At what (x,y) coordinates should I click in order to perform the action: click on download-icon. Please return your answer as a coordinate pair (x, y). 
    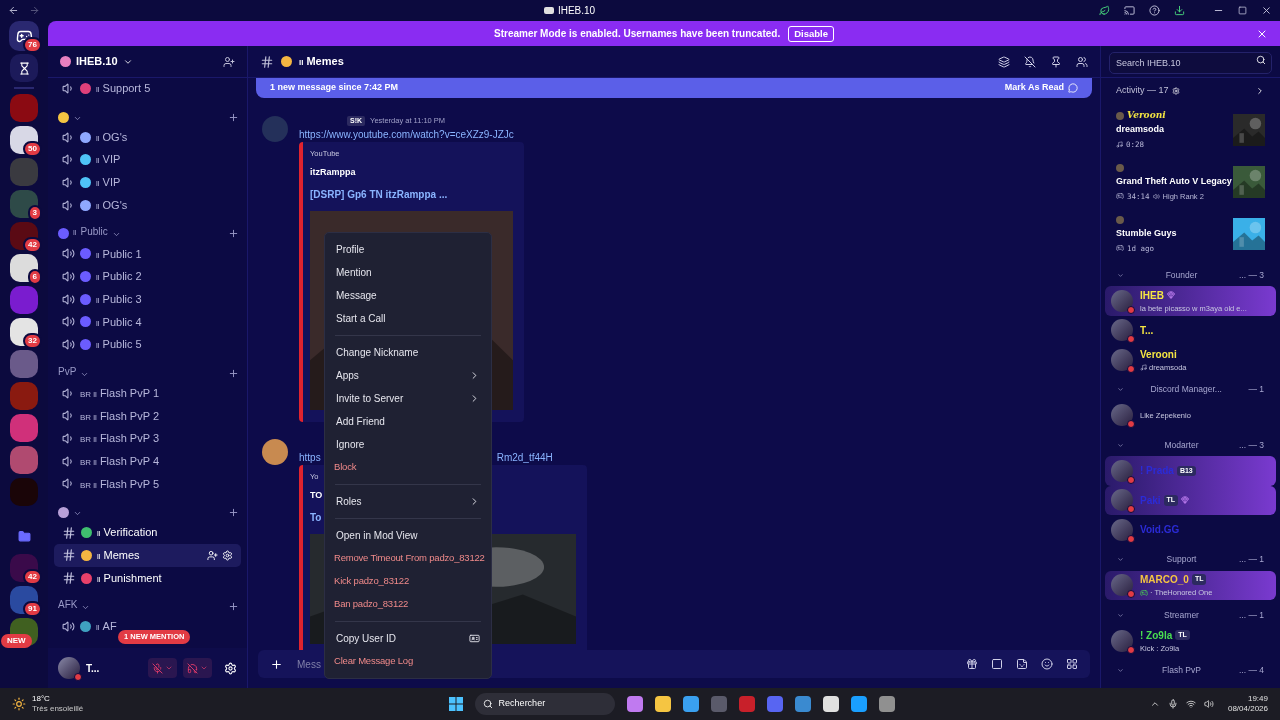
    Looking at the image, I should click on (1179, 10).